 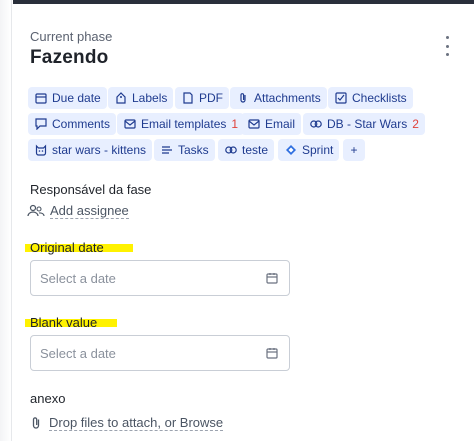 I want to click on star-wars-kittens-button: star wars - kittens, so click(x=90, y=150).